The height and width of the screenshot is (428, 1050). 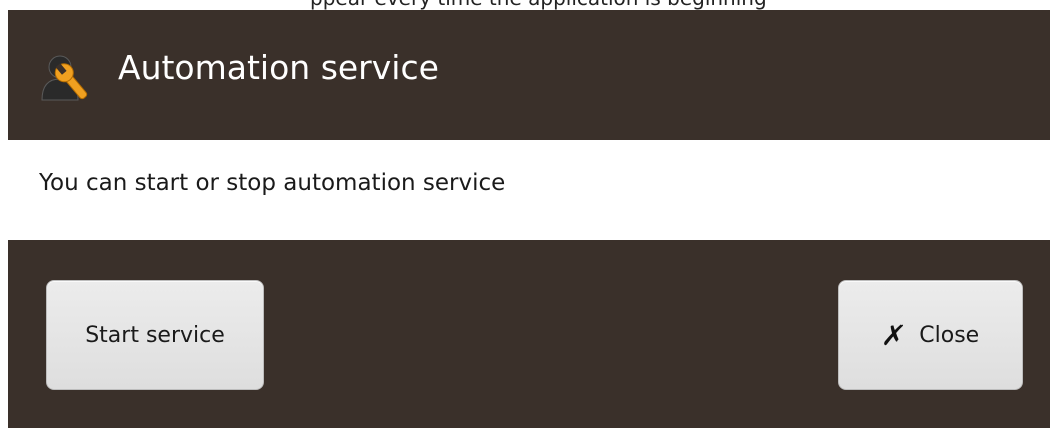 What do you see at coordinates (278, 67) in the screenshot?
I see `dialog-title: Automation service` at bounding box center [278, 67].